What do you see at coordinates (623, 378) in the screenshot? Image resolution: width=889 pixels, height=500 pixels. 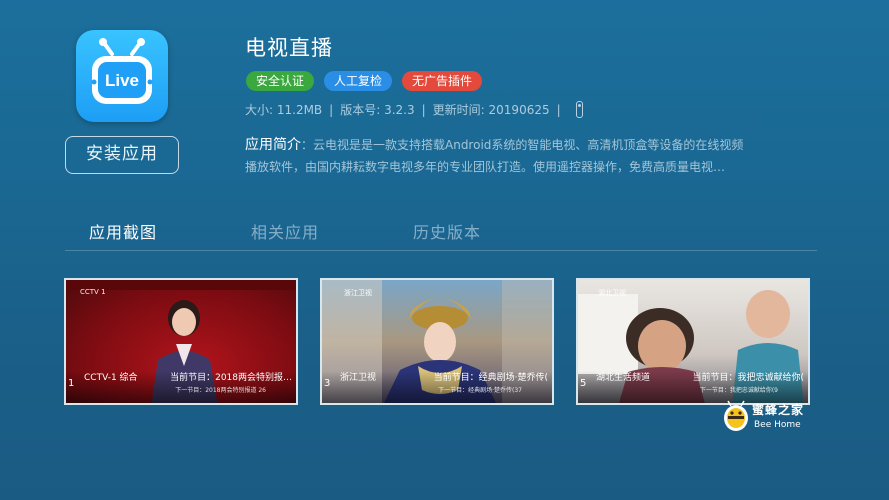 I see `channel-name: 湖北生活频道` at bounding box center [623, 378].